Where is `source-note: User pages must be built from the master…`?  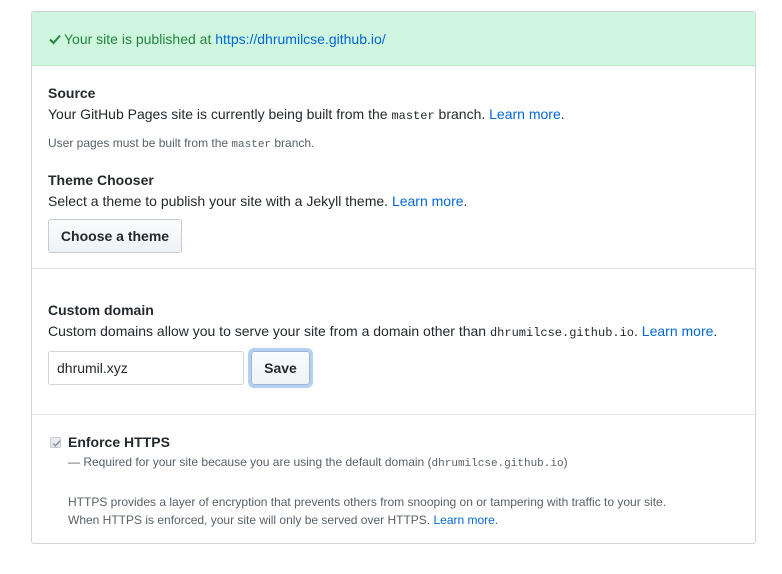 source-note: User pages must be built from the master… is located at coordinates (181, 143).